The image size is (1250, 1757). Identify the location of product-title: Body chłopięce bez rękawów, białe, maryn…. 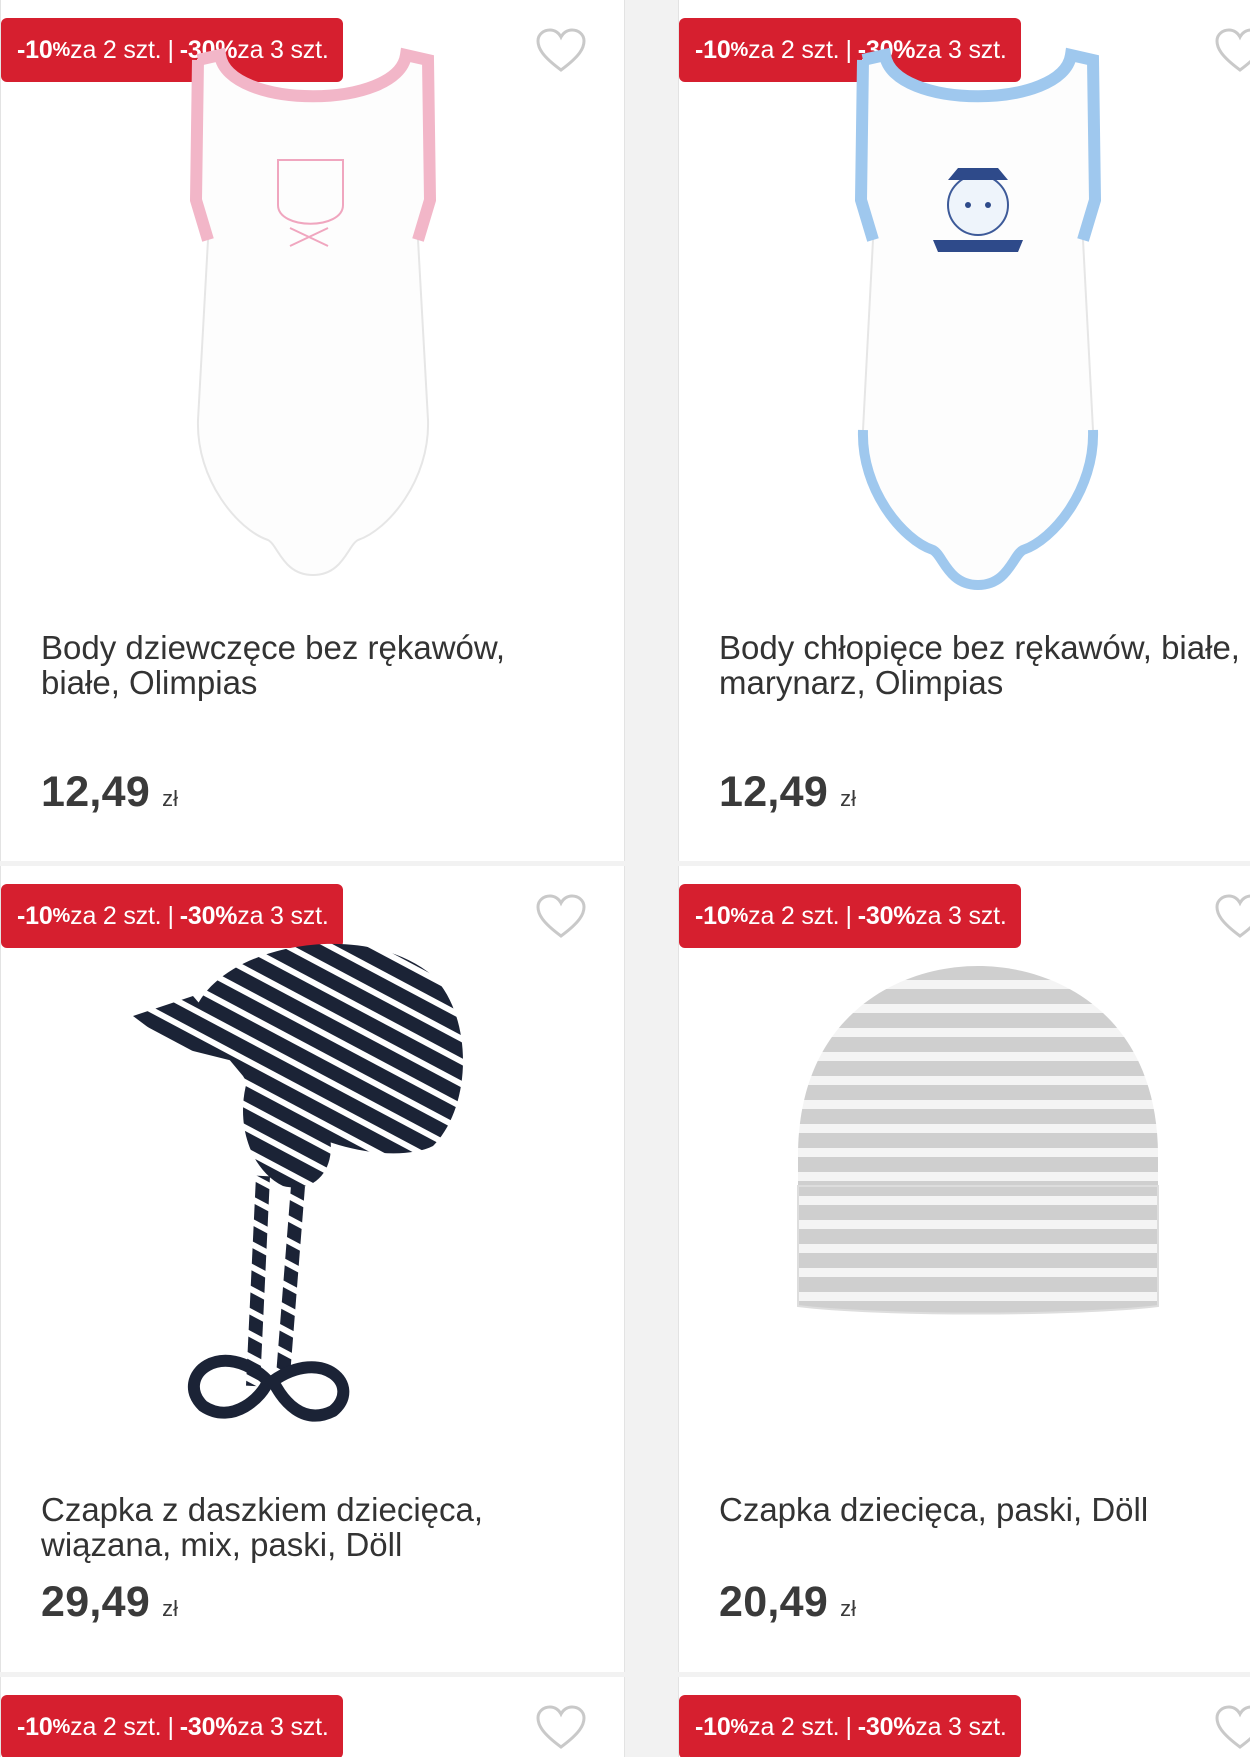
(984, 665).